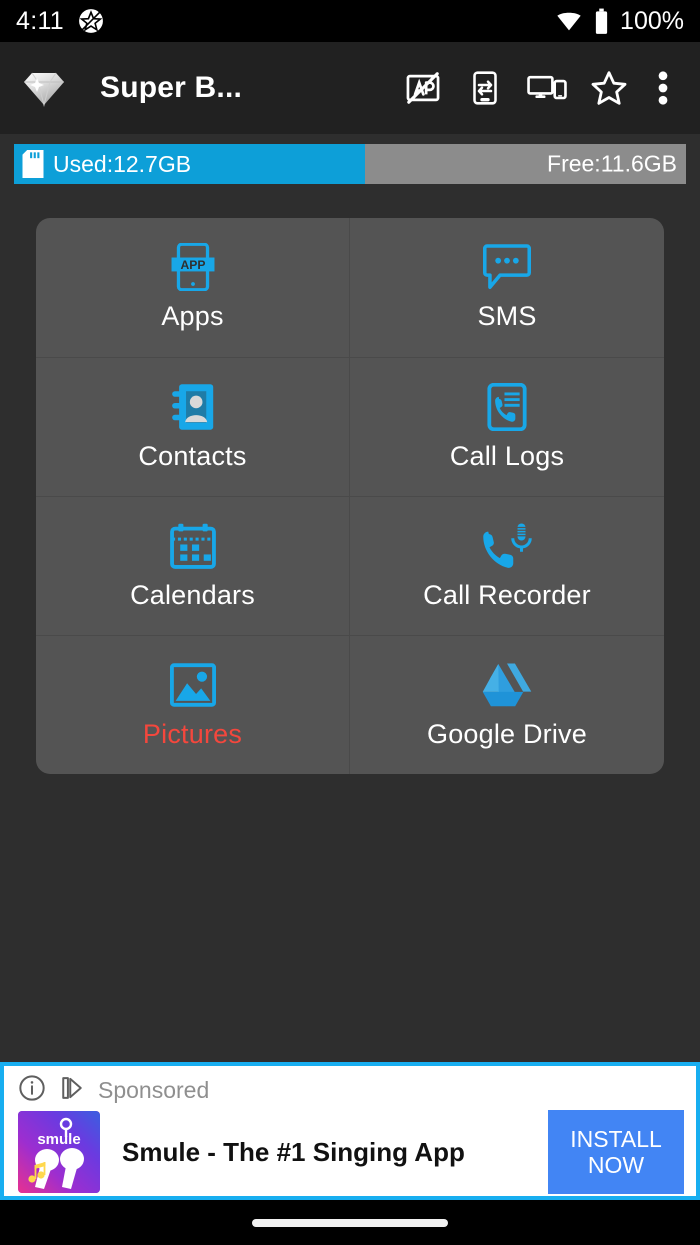 The image size is (700, 1245). Describe the element at coordinates (59, 1152) in the screenshot. I see `smule-app-icon: smule` at that location.